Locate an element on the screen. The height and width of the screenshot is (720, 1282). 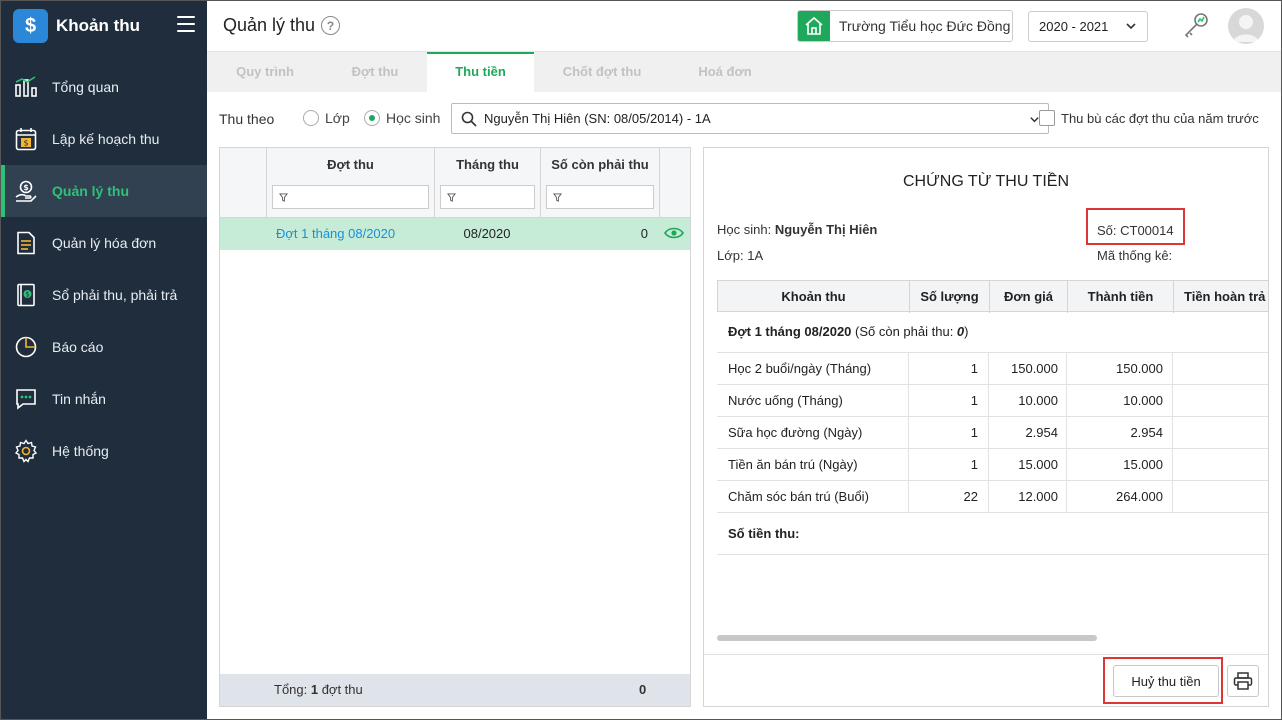
cell-don-gia: 2.954 is located at coordinates (1041, 432).